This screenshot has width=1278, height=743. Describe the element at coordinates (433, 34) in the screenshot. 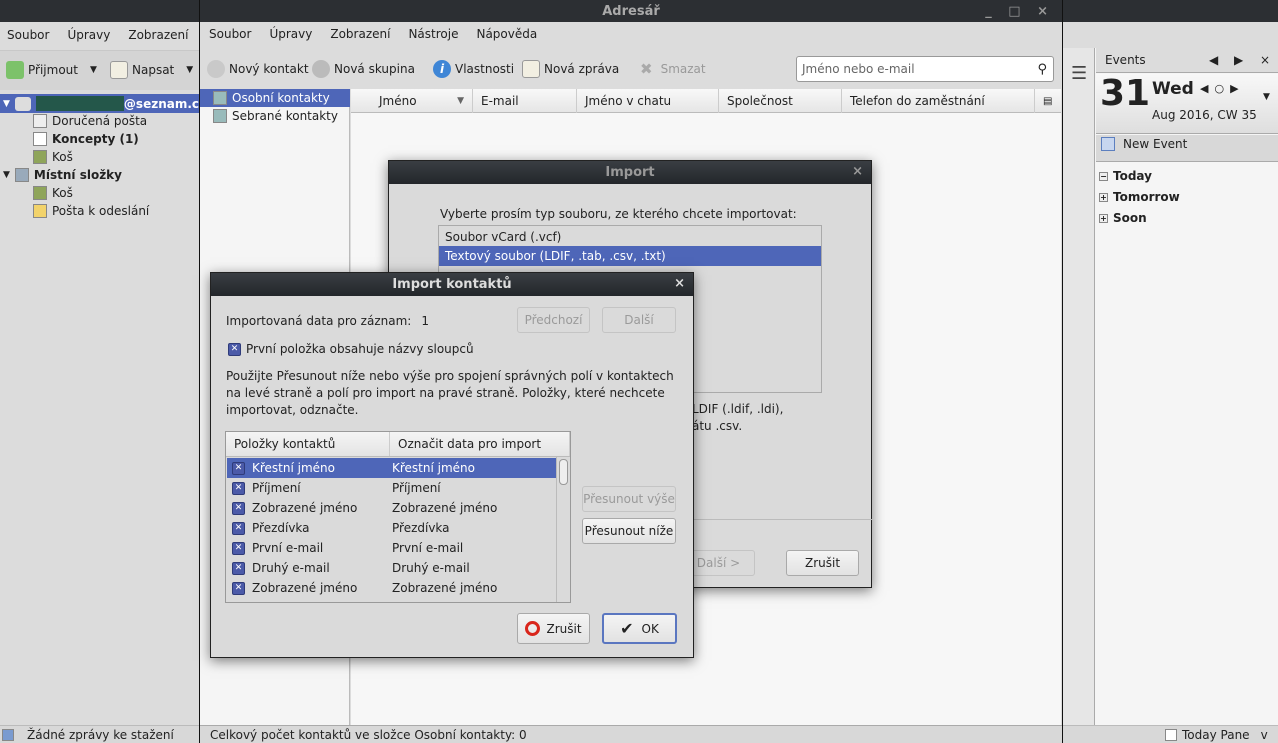

I see `menu-nastroje: Nástroje` at that location.